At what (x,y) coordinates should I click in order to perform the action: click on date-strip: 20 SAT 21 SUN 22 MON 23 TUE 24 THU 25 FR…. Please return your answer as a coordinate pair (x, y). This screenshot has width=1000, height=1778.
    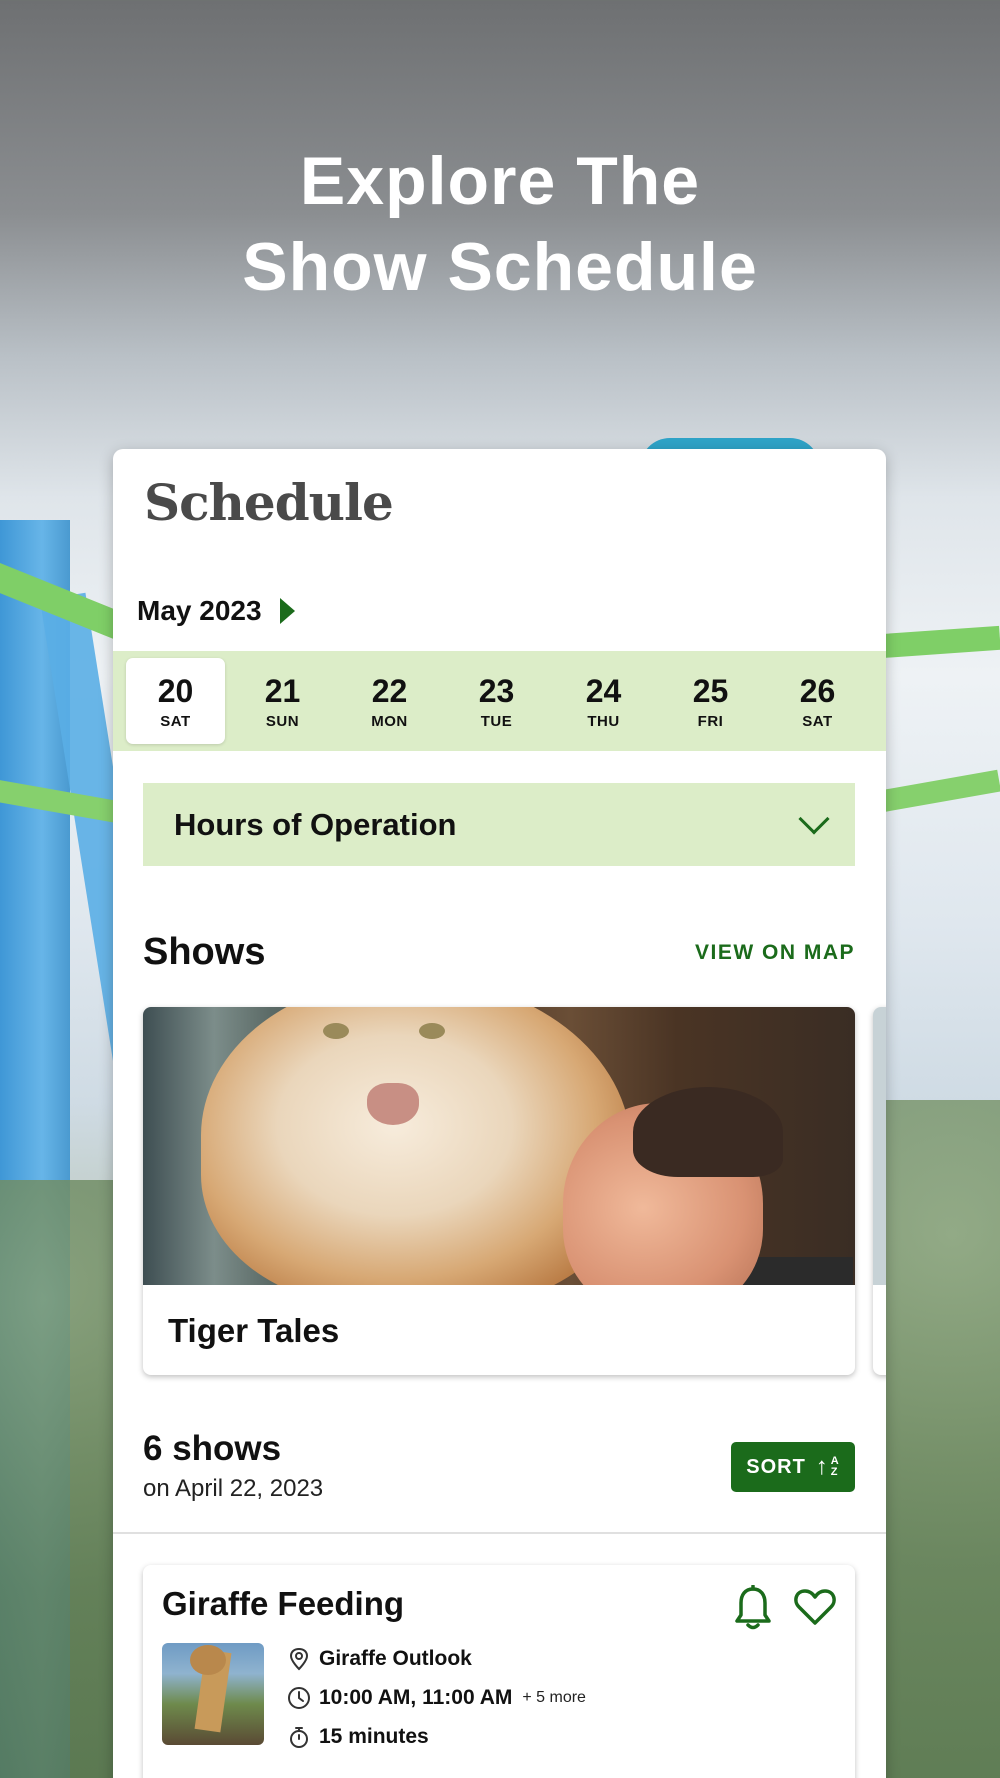
    Looking at the image, I should click on (499, 701).